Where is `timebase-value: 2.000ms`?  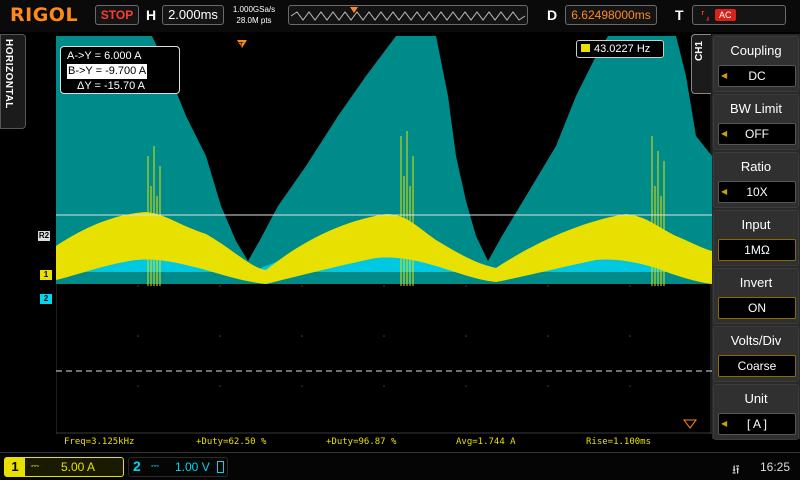
timebase-value: 2.000ms is located at coordinates (193, 15).